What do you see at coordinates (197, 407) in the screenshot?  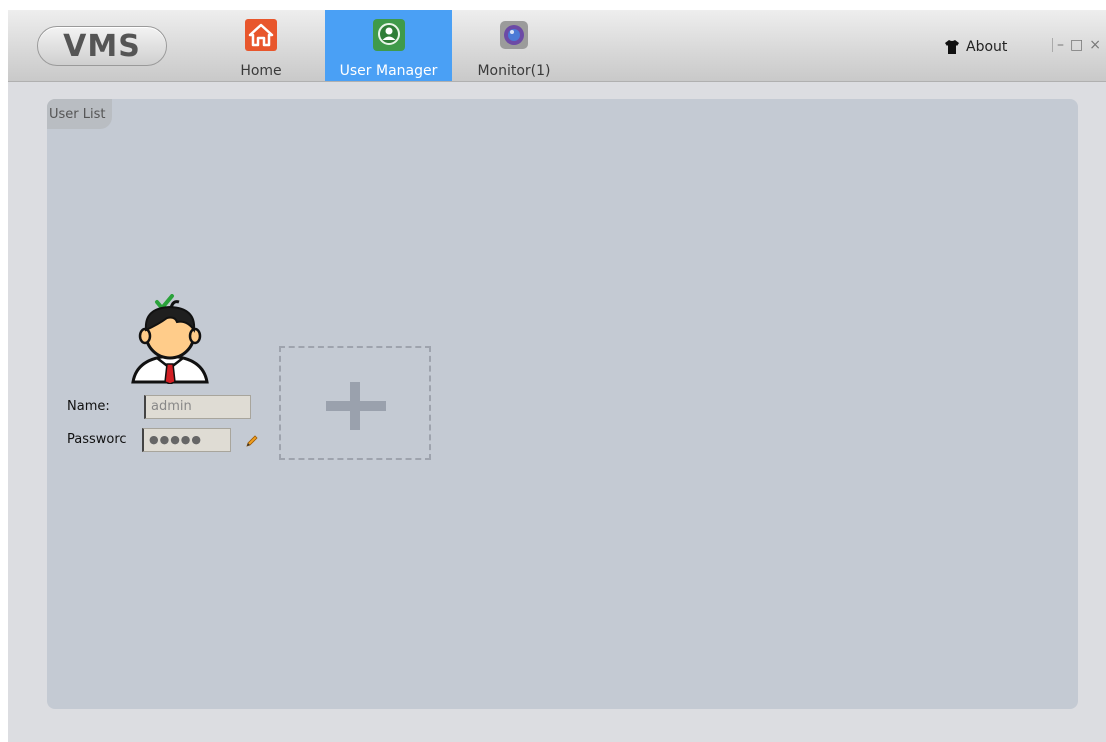 I see `name-field: admin` at bounding box center [197, 407].